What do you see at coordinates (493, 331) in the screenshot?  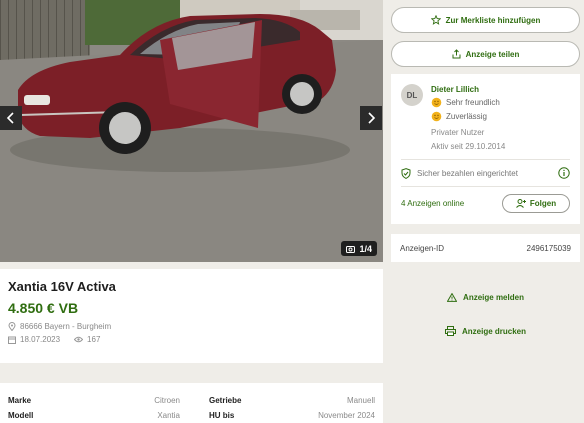 I see `print-label: Anzeige drucken` at bounding box center [493, 331].